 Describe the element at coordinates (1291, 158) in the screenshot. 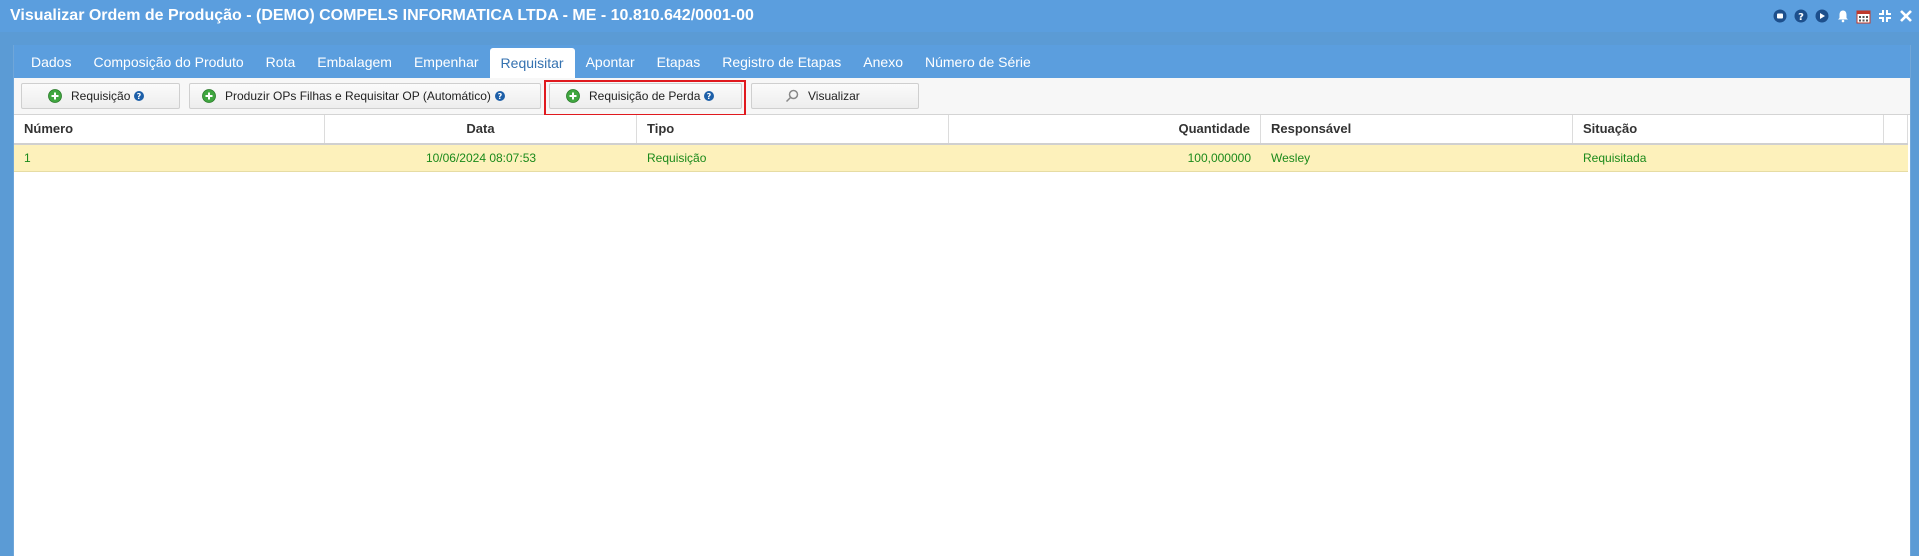

I see `cell-responsavel: Wesley` at that location.